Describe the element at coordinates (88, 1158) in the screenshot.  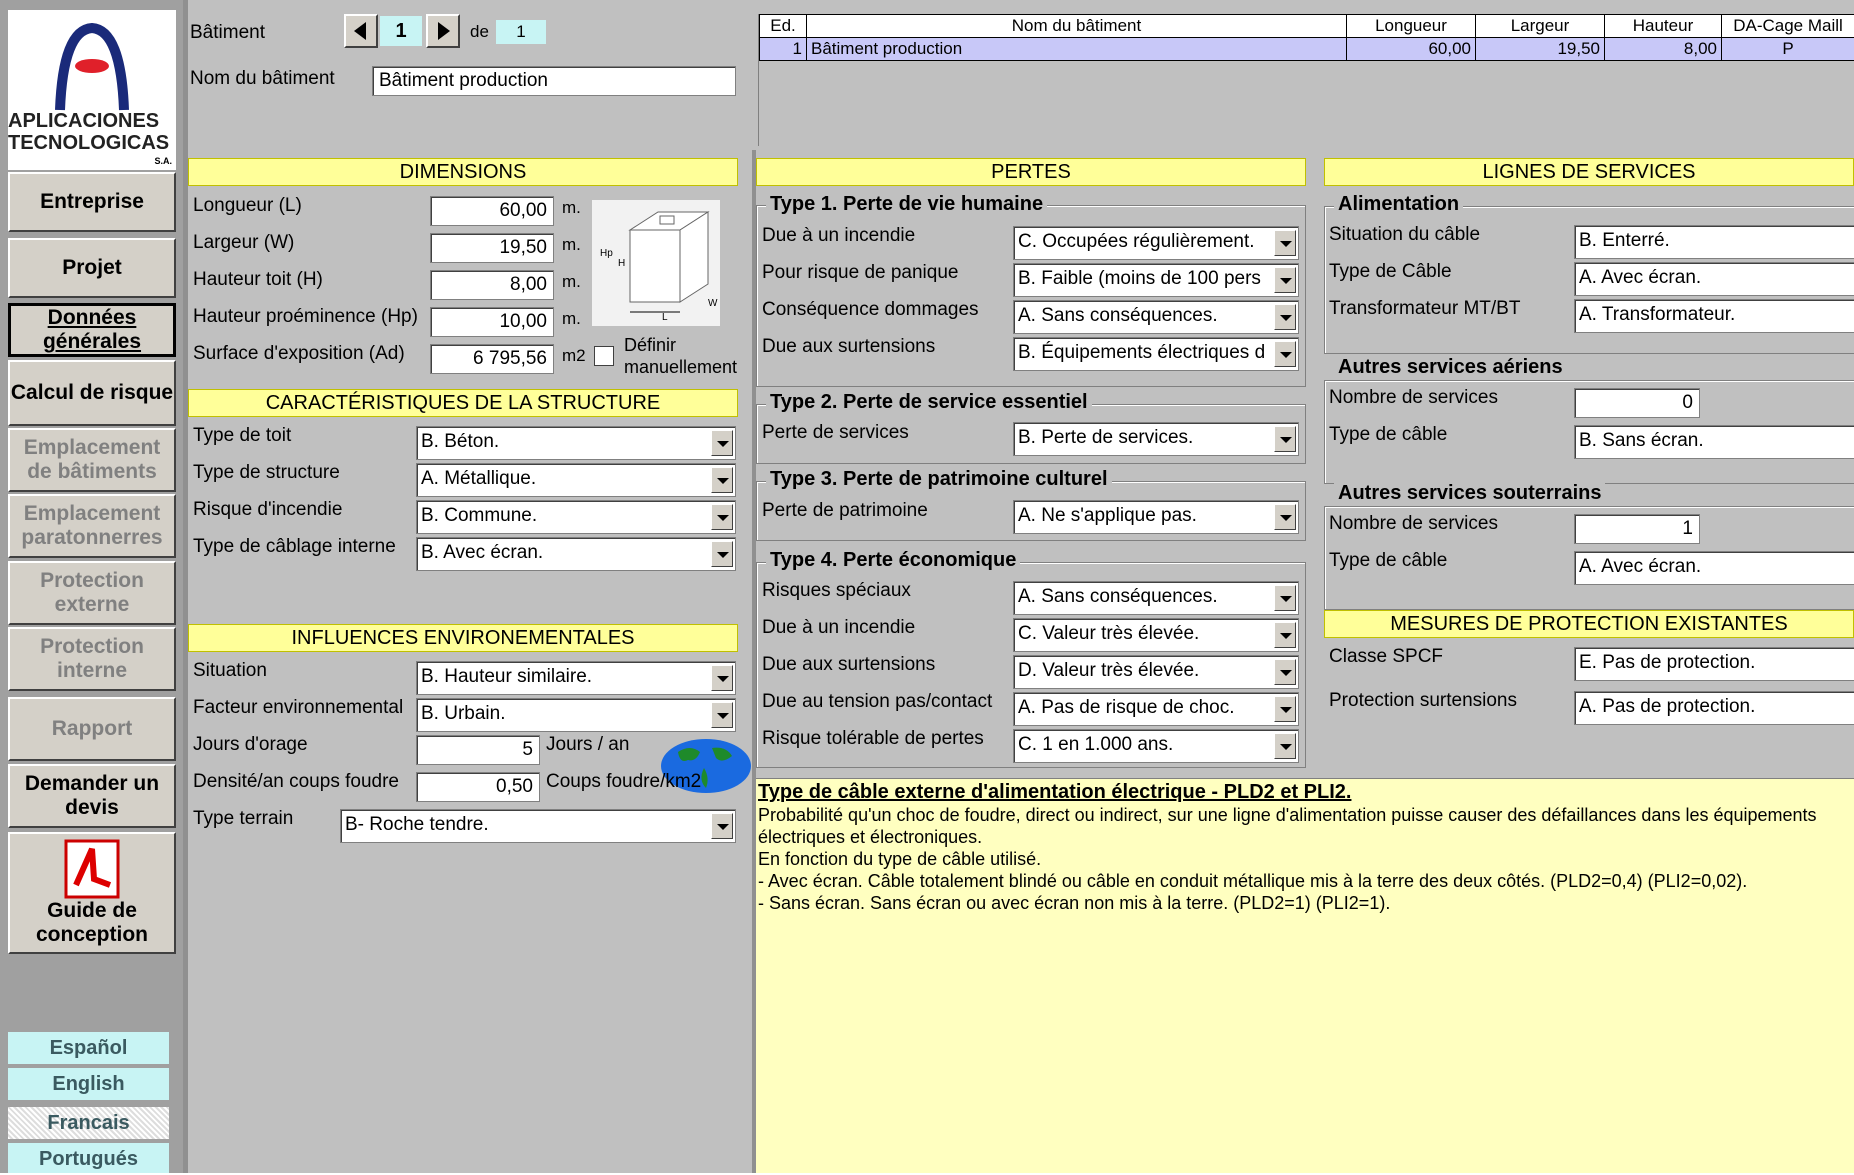
I see `lang-portugues: Portugués` at that location.